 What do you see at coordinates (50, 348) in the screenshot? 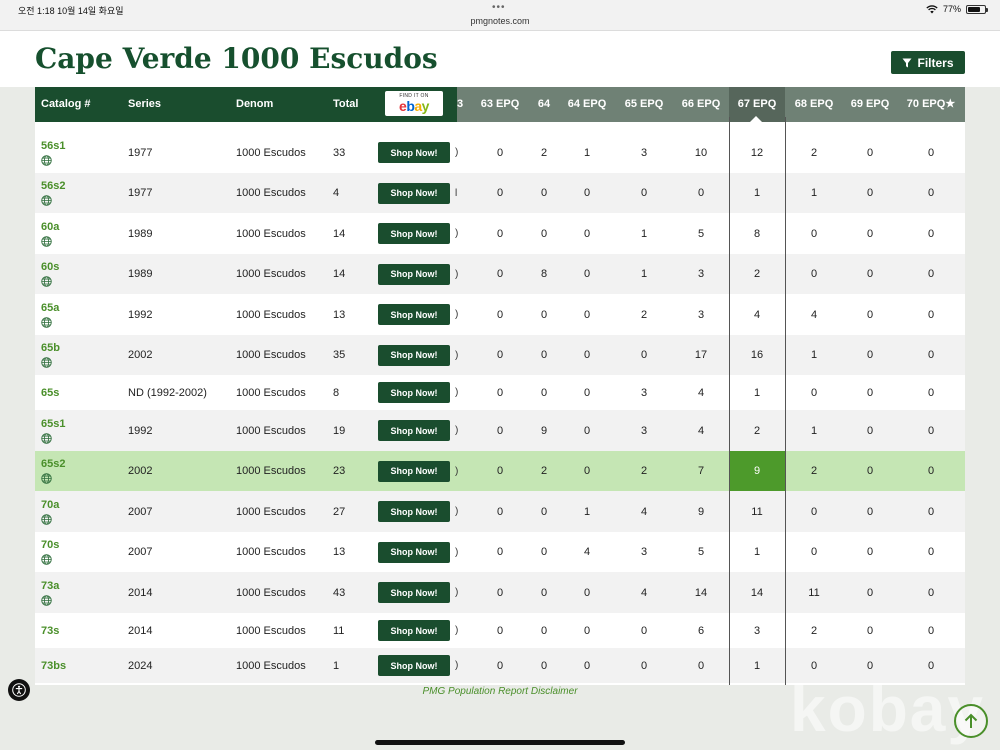
I see `catalog-link: 65b` at bounding box center [50, 348].